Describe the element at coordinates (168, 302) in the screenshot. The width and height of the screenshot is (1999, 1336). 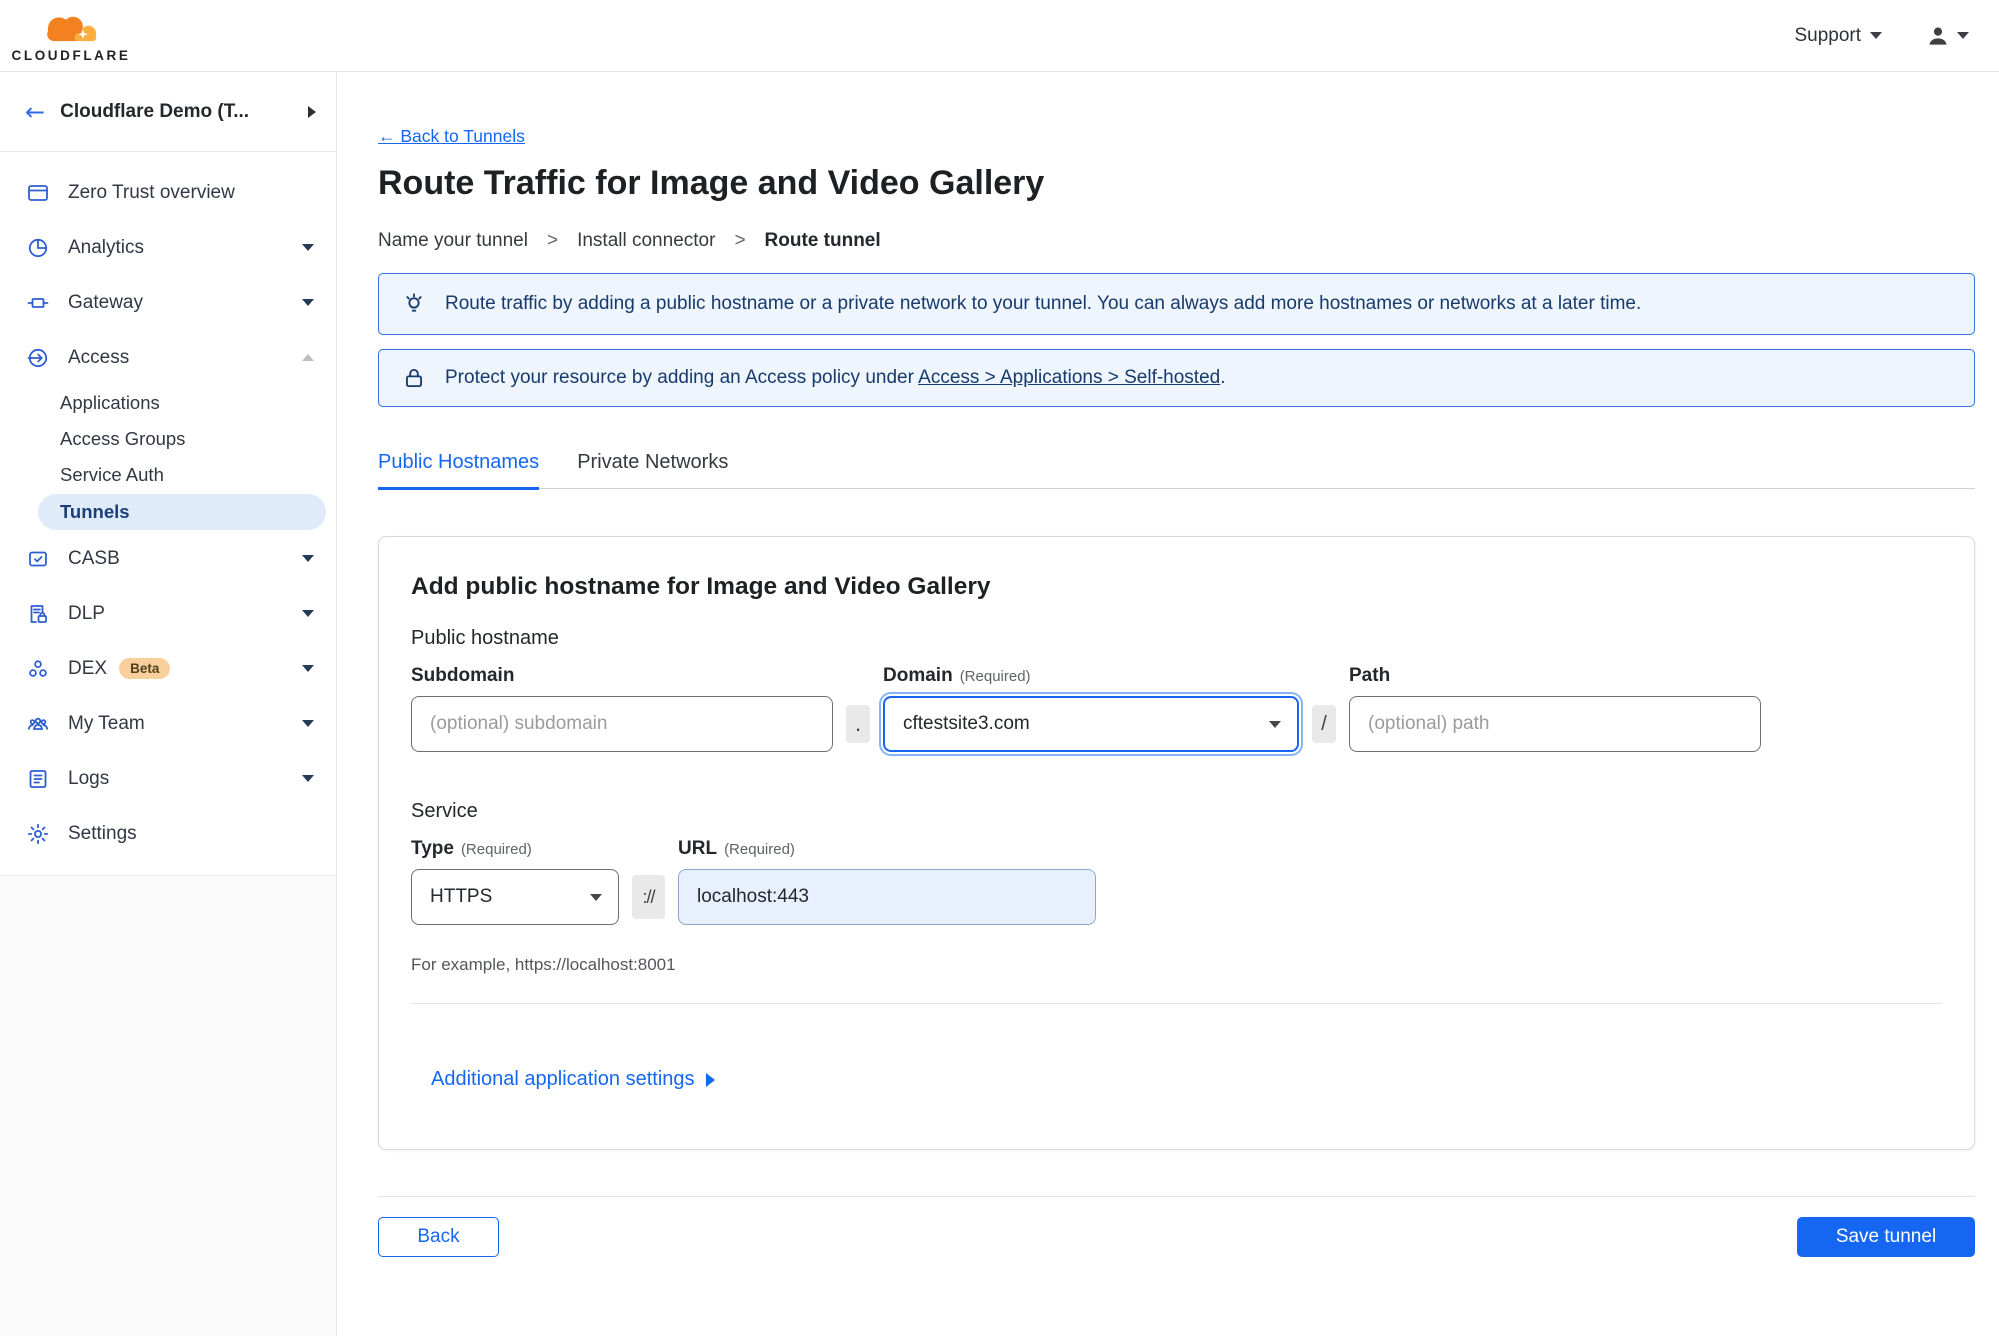
I see `sidebar-item-gateway: Gateway` at that location.